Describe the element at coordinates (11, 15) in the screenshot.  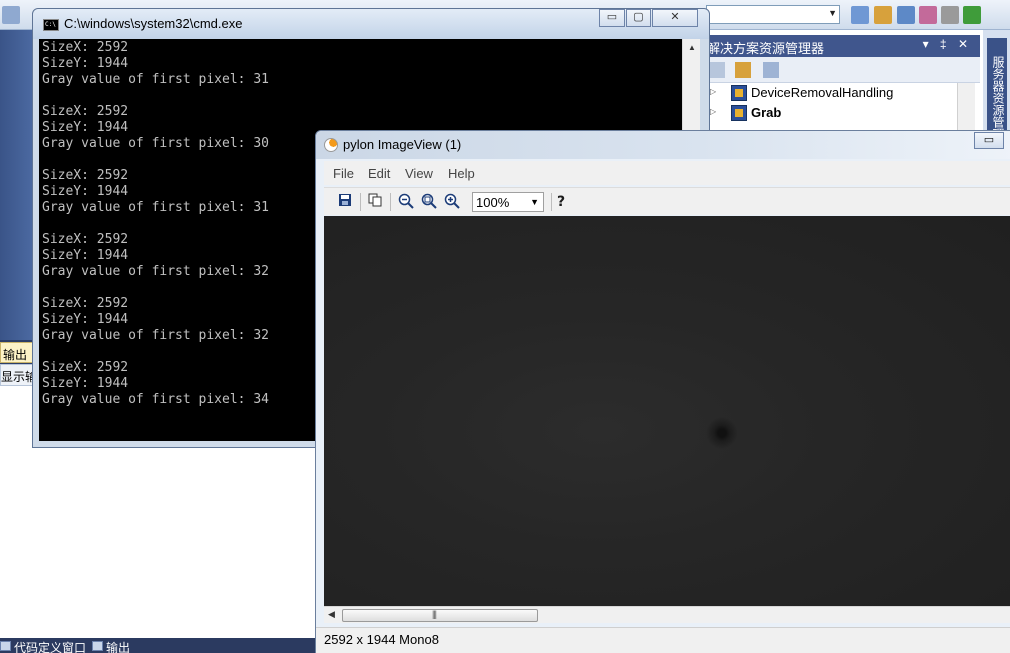
I see `ide-toolbar-icon` at that location.